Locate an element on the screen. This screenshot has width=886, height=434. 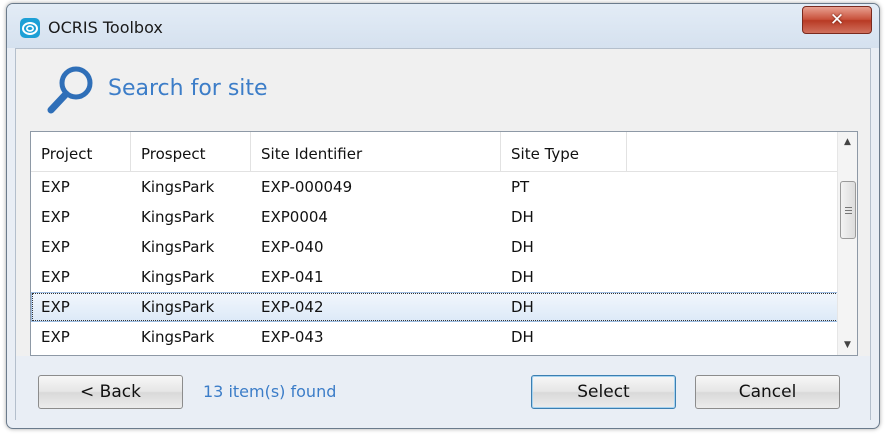
cell-site-identifier: EXP0004 is located at coordinates (294, 217).